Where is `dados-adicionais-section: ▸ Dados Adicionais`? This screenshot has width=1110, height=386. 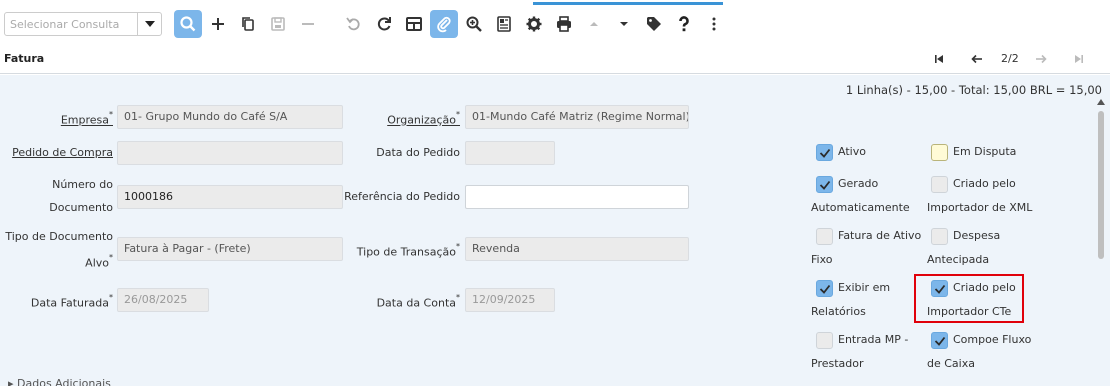
dados-adicionais-section: ▸ Dados Adicionais is located at coordinates (59, 381).